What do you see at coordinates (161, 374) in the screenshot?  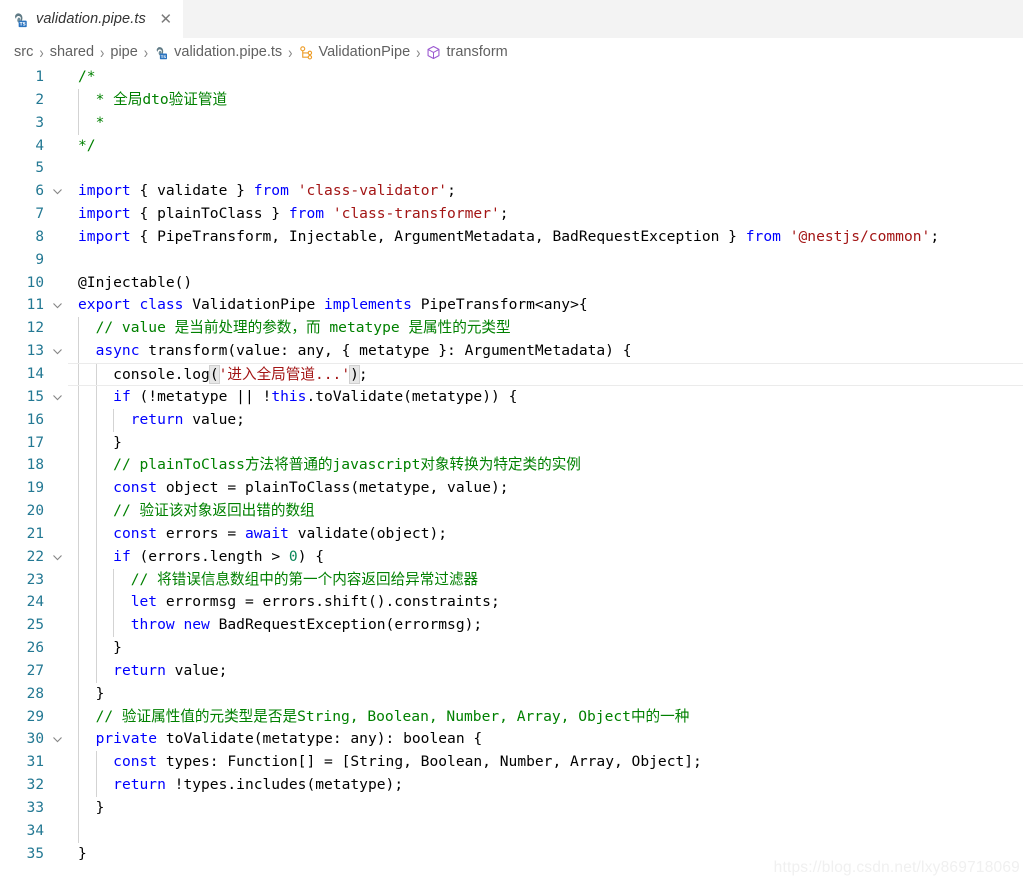 I see `code-token: console.log` at bounding box center [161, 374].